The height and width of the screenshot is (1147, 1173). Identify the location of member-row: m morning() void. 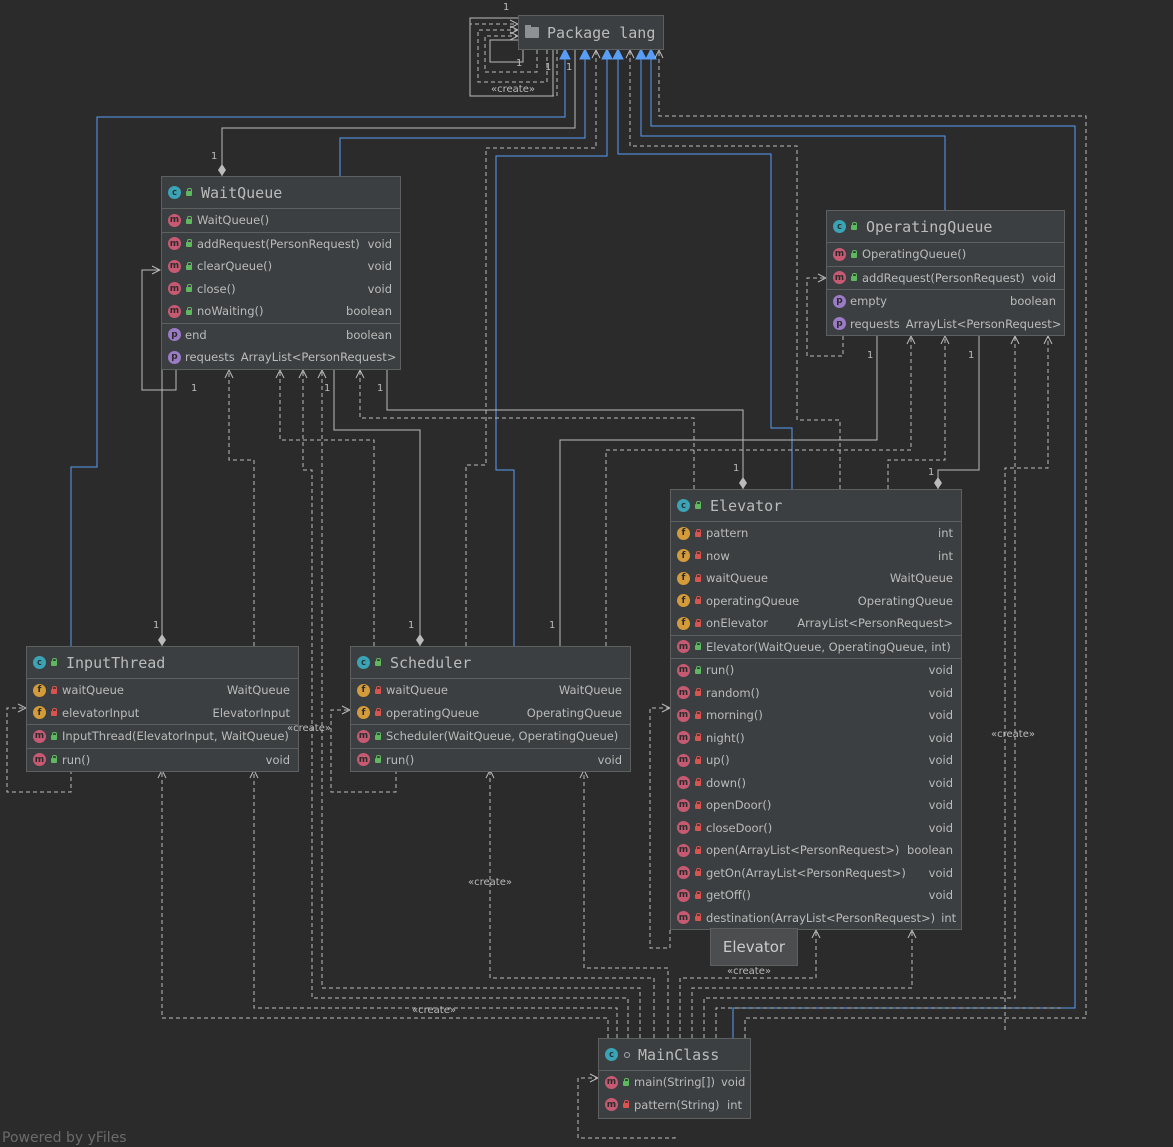
(816, 715).